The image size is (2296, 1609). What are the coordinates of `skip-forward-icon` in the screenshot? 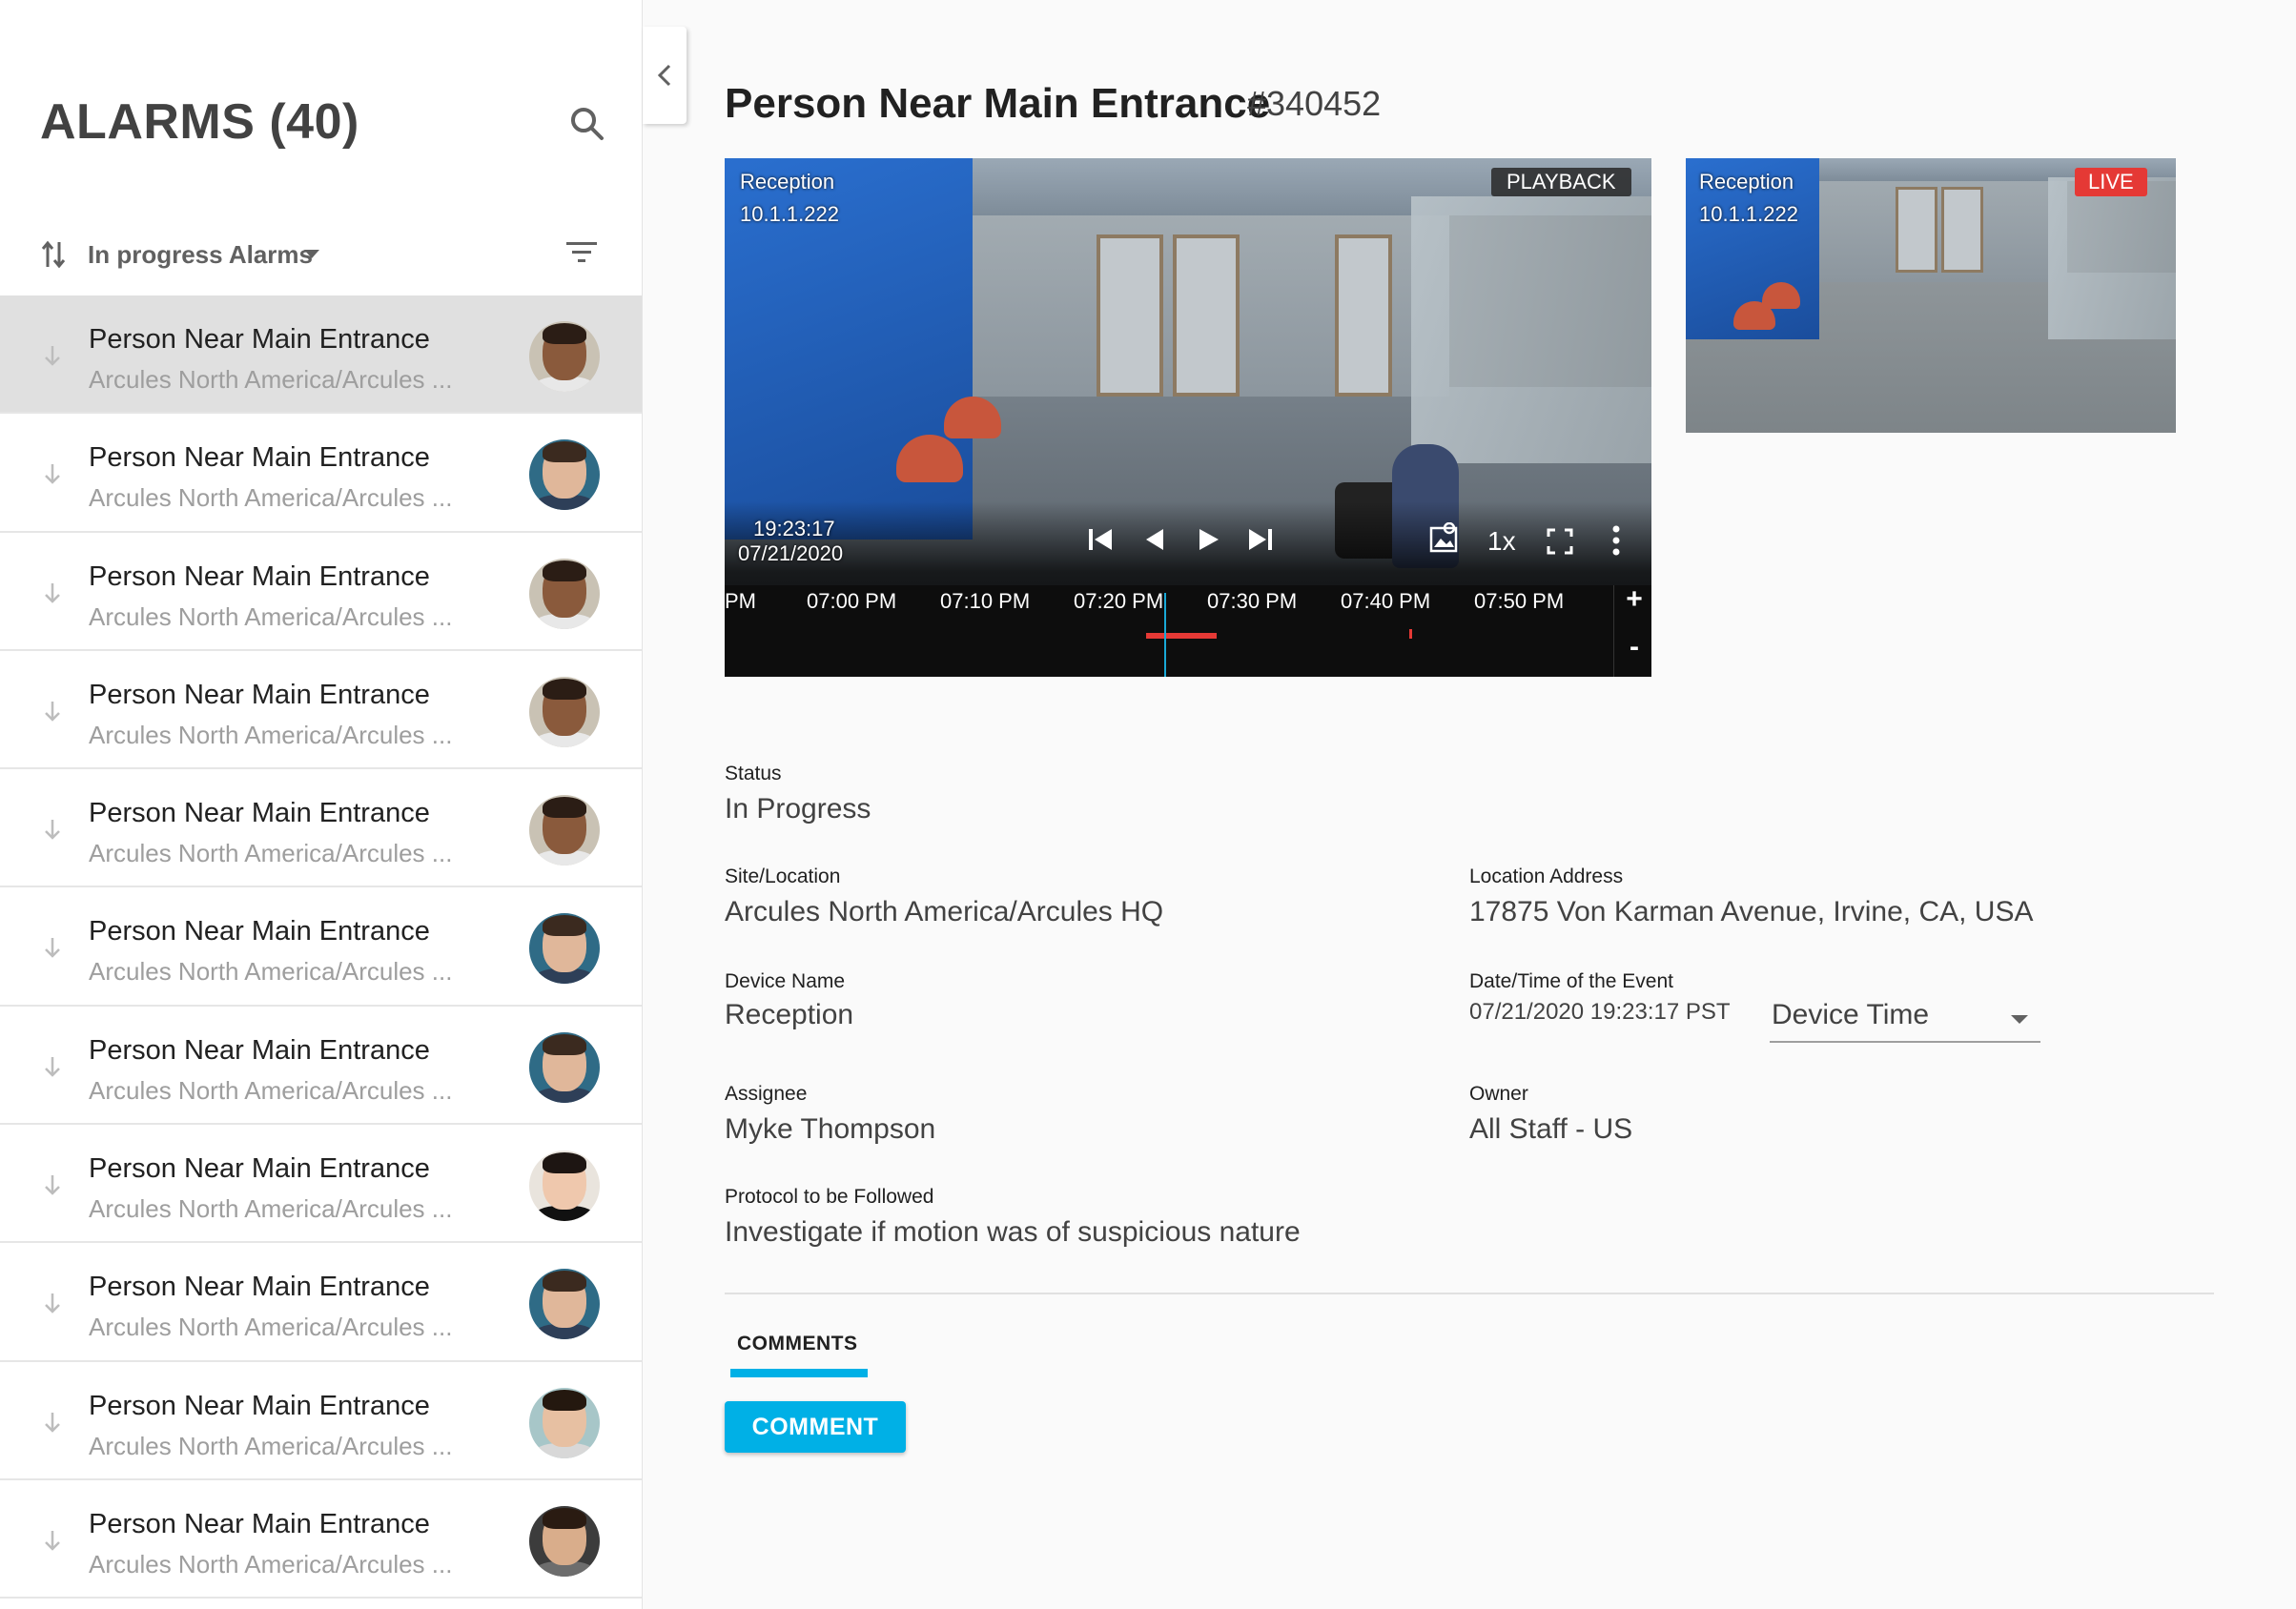 It's located at (1260, 539).